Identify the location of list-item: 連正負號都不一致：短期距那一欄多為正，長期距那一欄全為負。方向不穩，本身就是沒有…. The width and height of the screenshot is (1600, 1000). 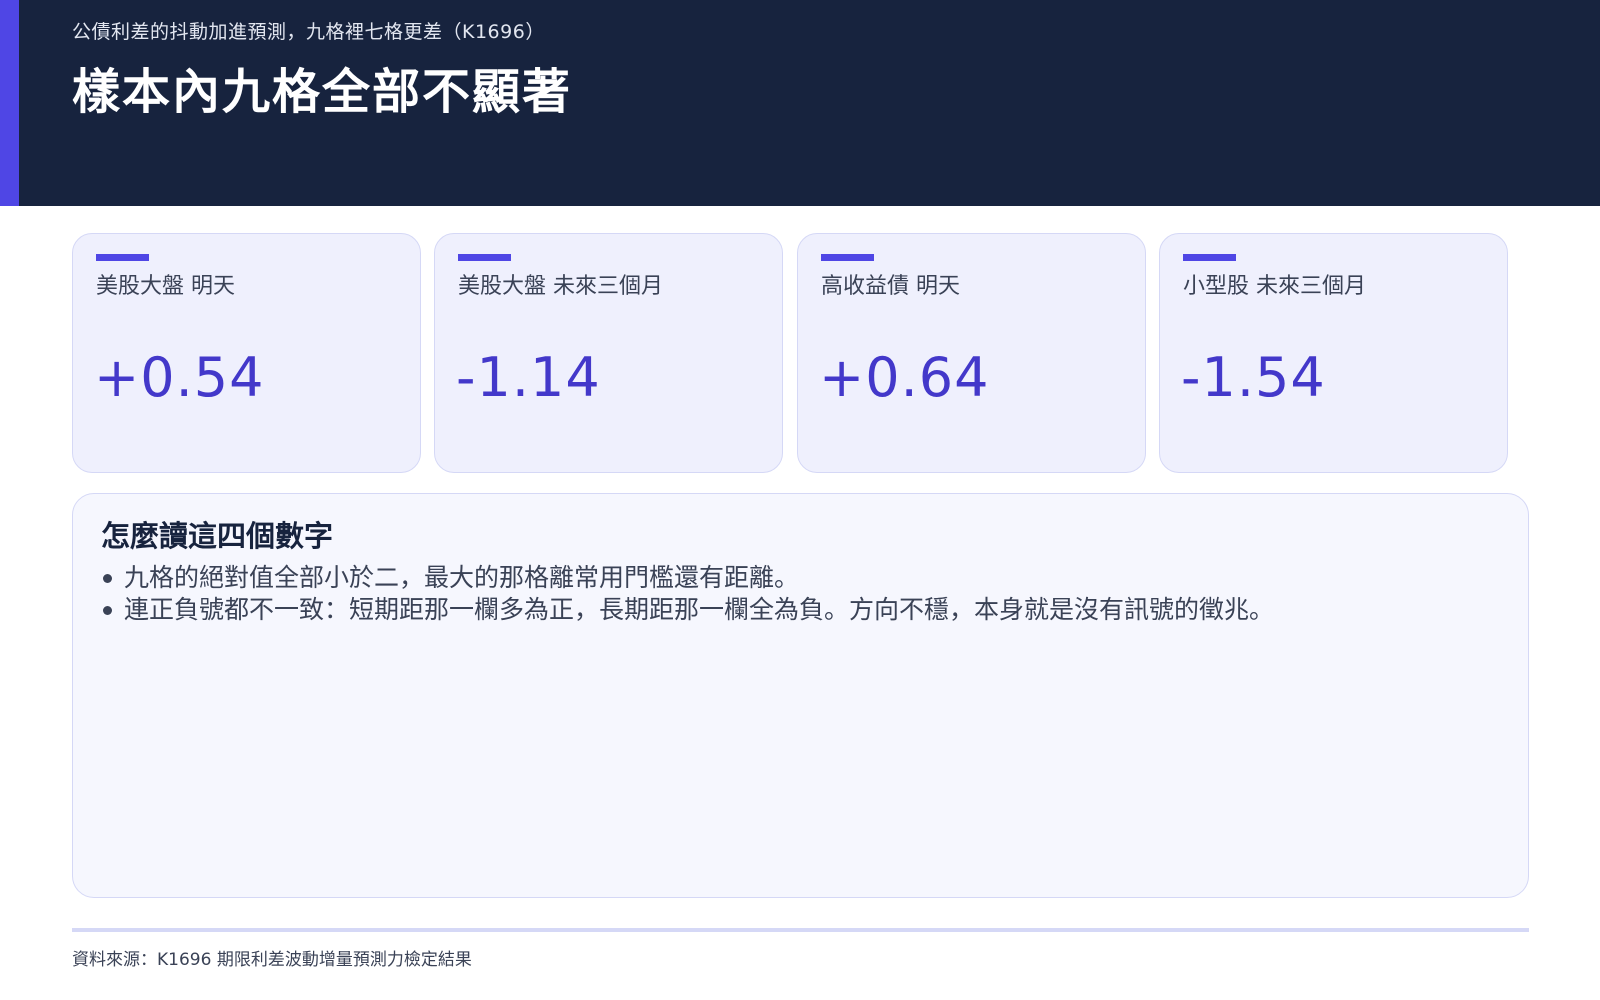
(688, 610).